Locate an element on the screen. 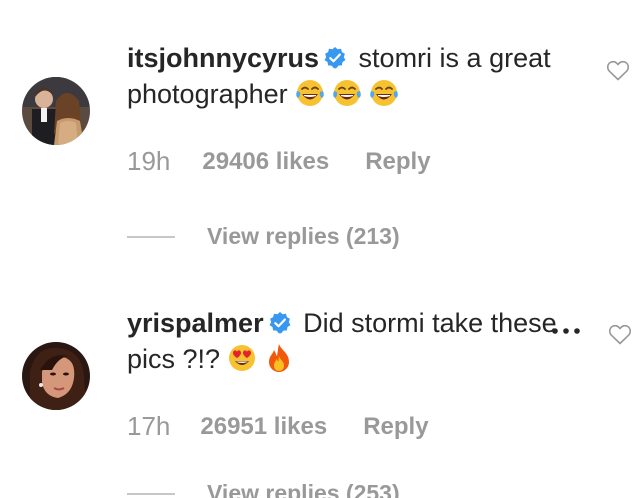  comment-time: 19h is located at coordinates (148, 161).